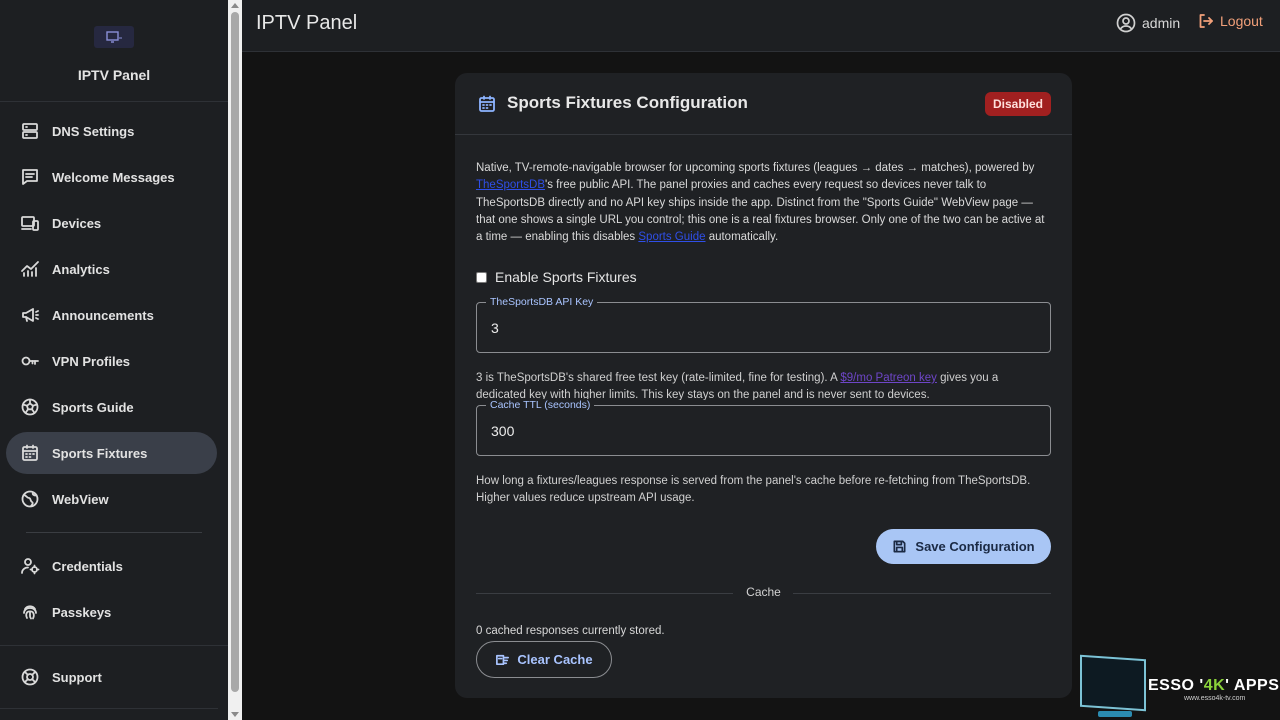  Describe the element at coordinates (481, 277) in the screenshot. I see `enable-sports-fixtures-checkbox` at that location.